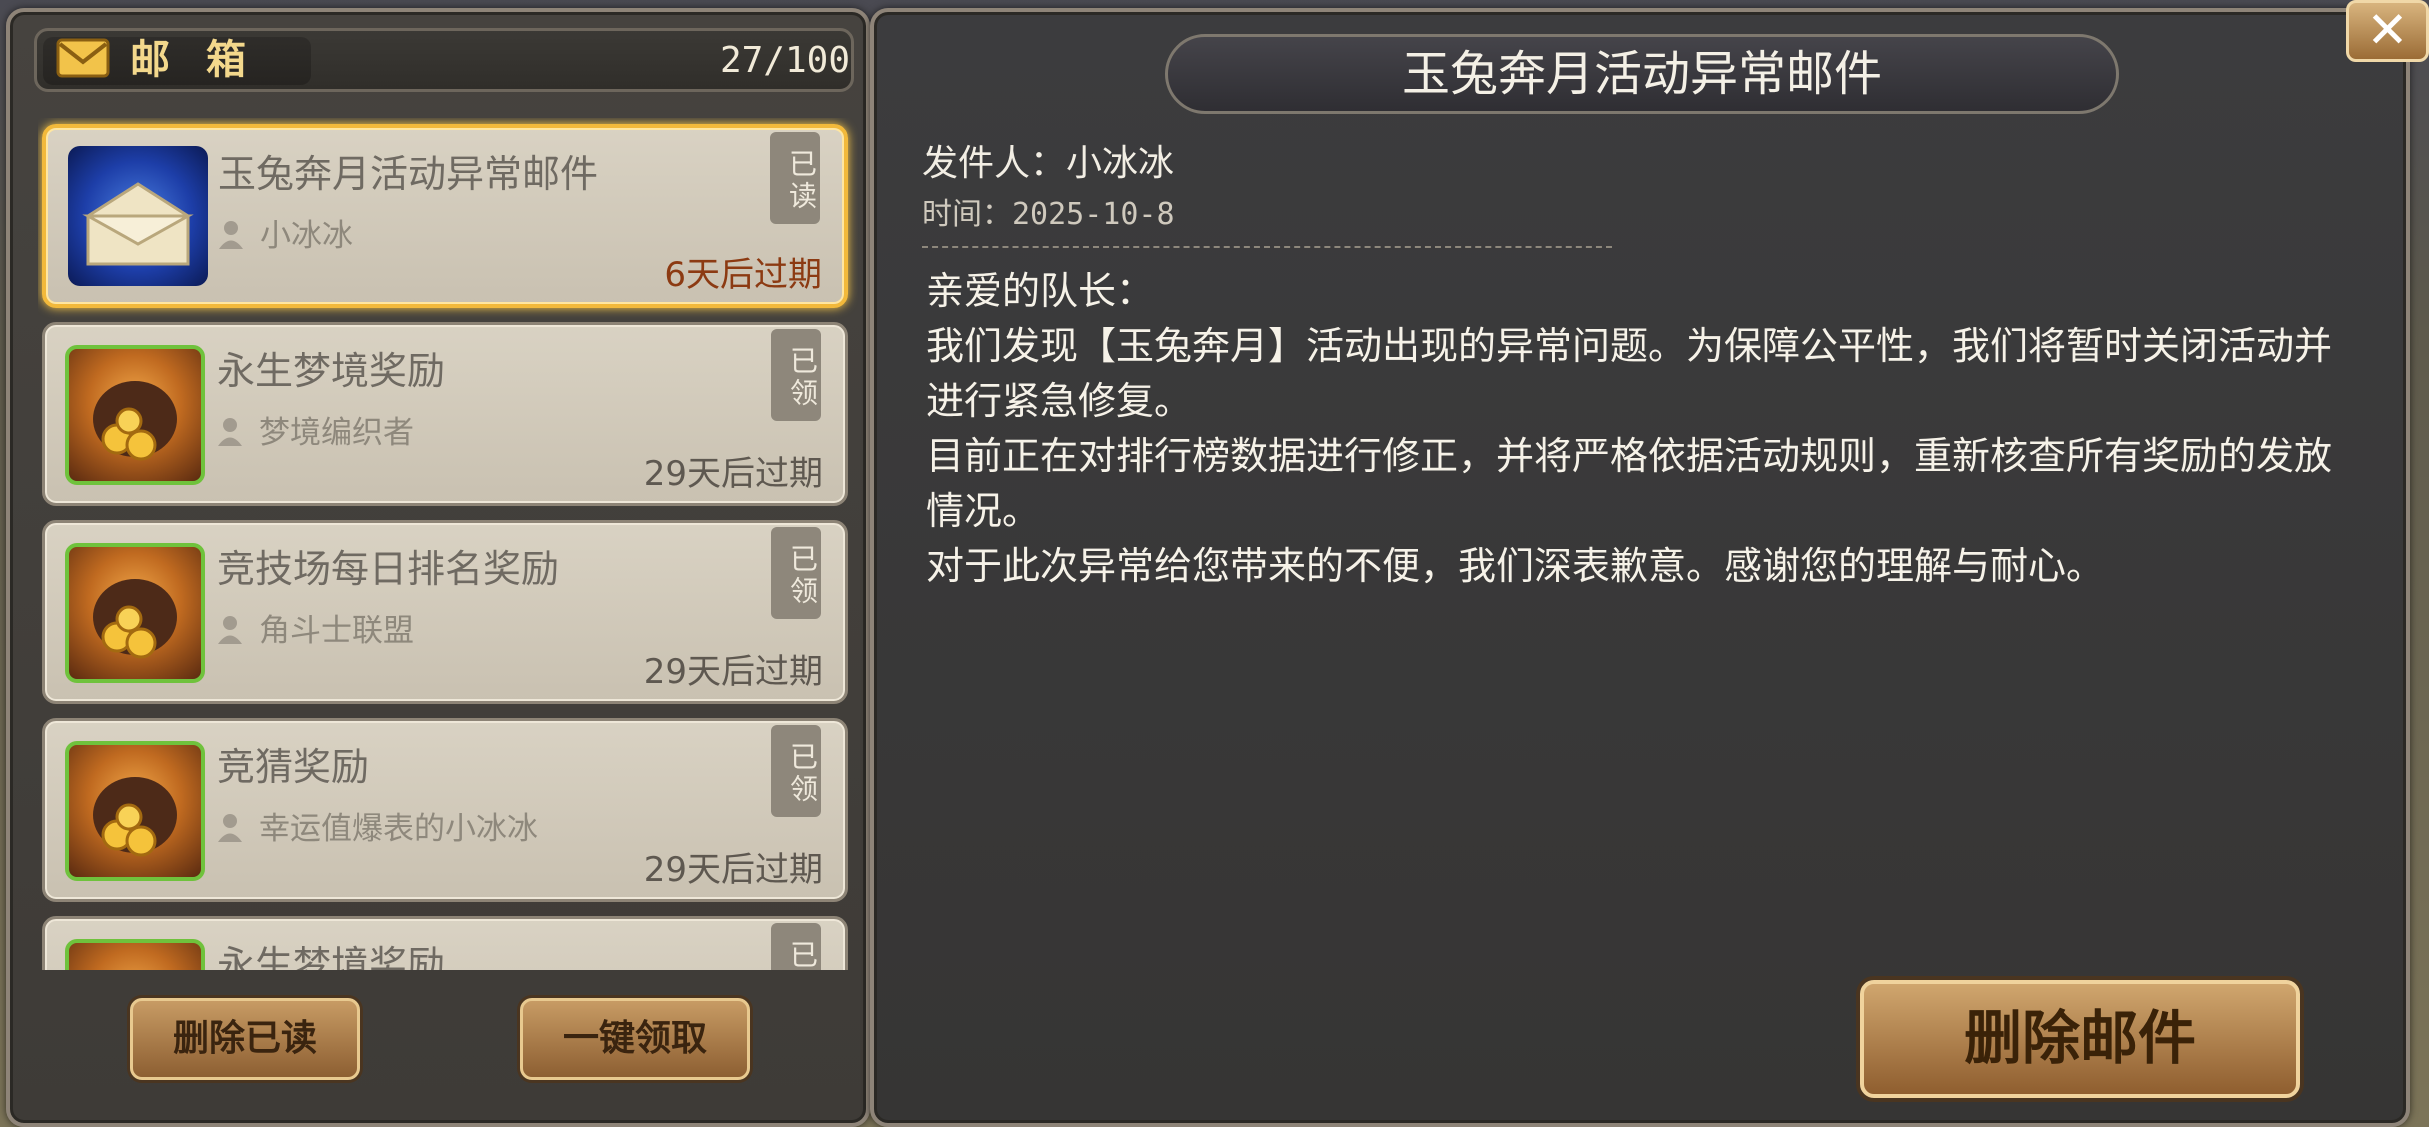 The image size is (2429, 1127). I want to click on mailbox-title: 邮箱, so click(206, 60).